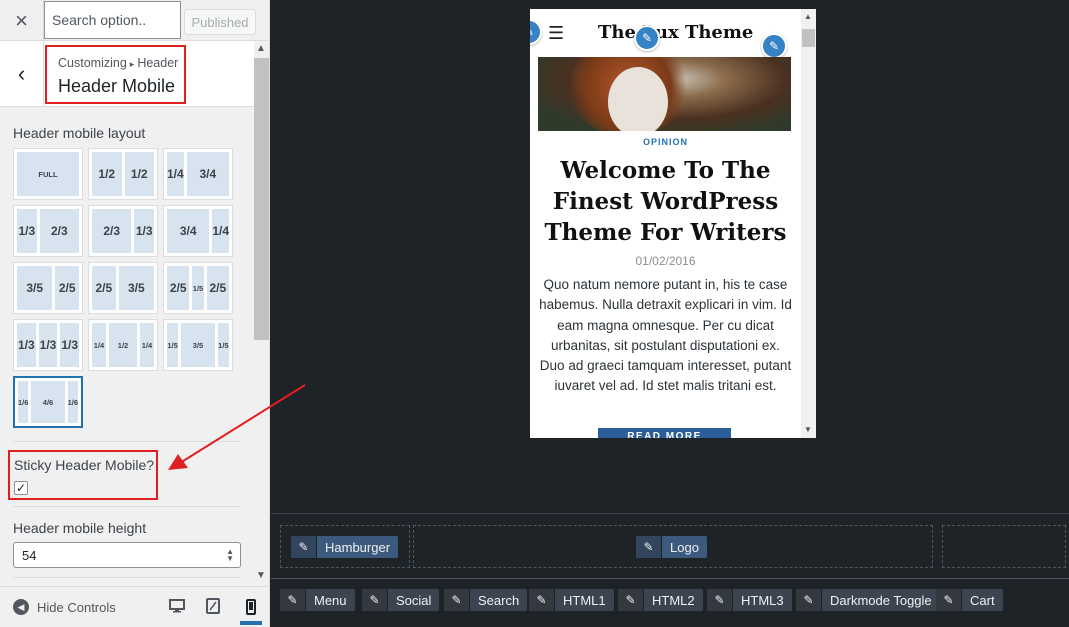  What do you see at coordinates (127, 555) in the screenshot?
I see `header-height-input: 54 ▲ ▼` at bounding box center [127, 555].